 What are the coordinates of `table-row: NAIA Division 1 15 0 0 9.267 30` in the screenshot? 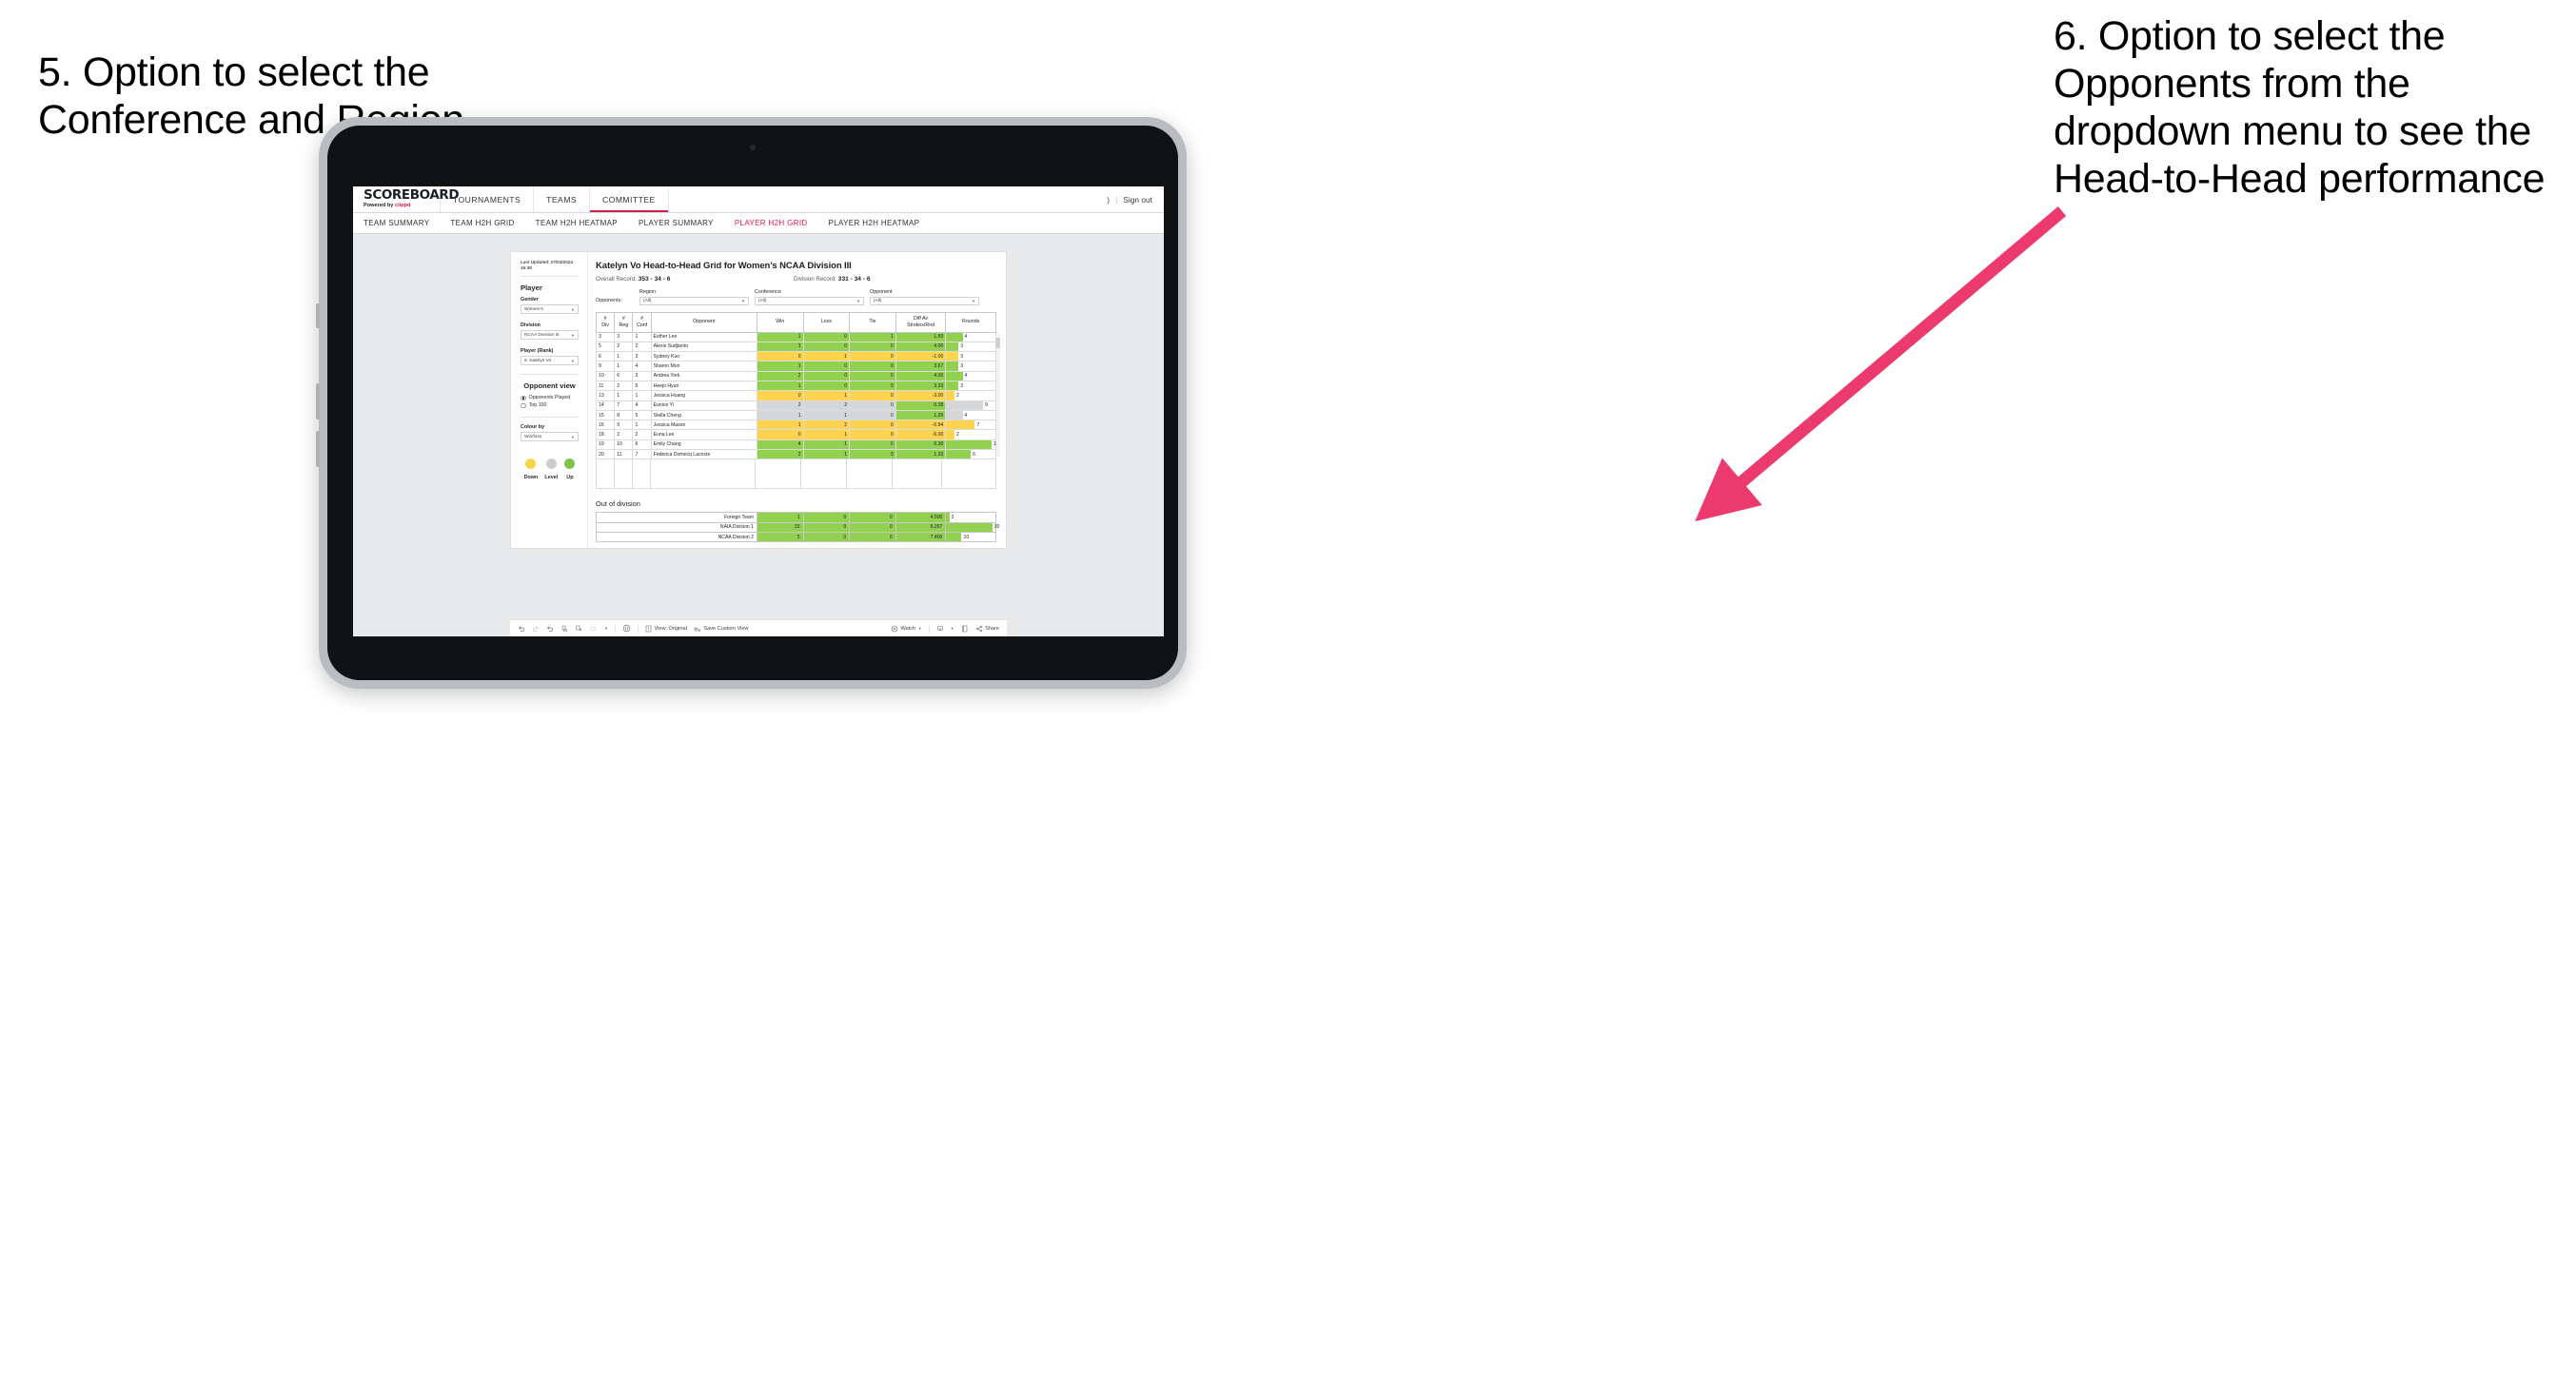 It's located at (797, 527).